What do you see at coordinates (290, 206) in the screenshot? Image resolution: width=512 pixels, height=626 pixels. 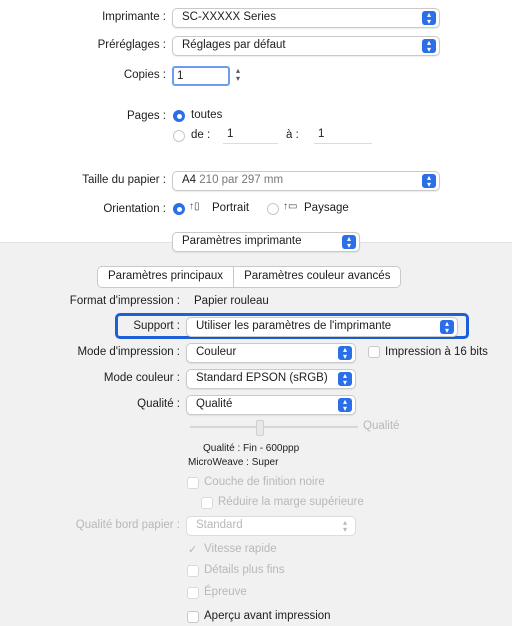 I see `landscape-icon: ↑▭` at bounding box center [290, 206].